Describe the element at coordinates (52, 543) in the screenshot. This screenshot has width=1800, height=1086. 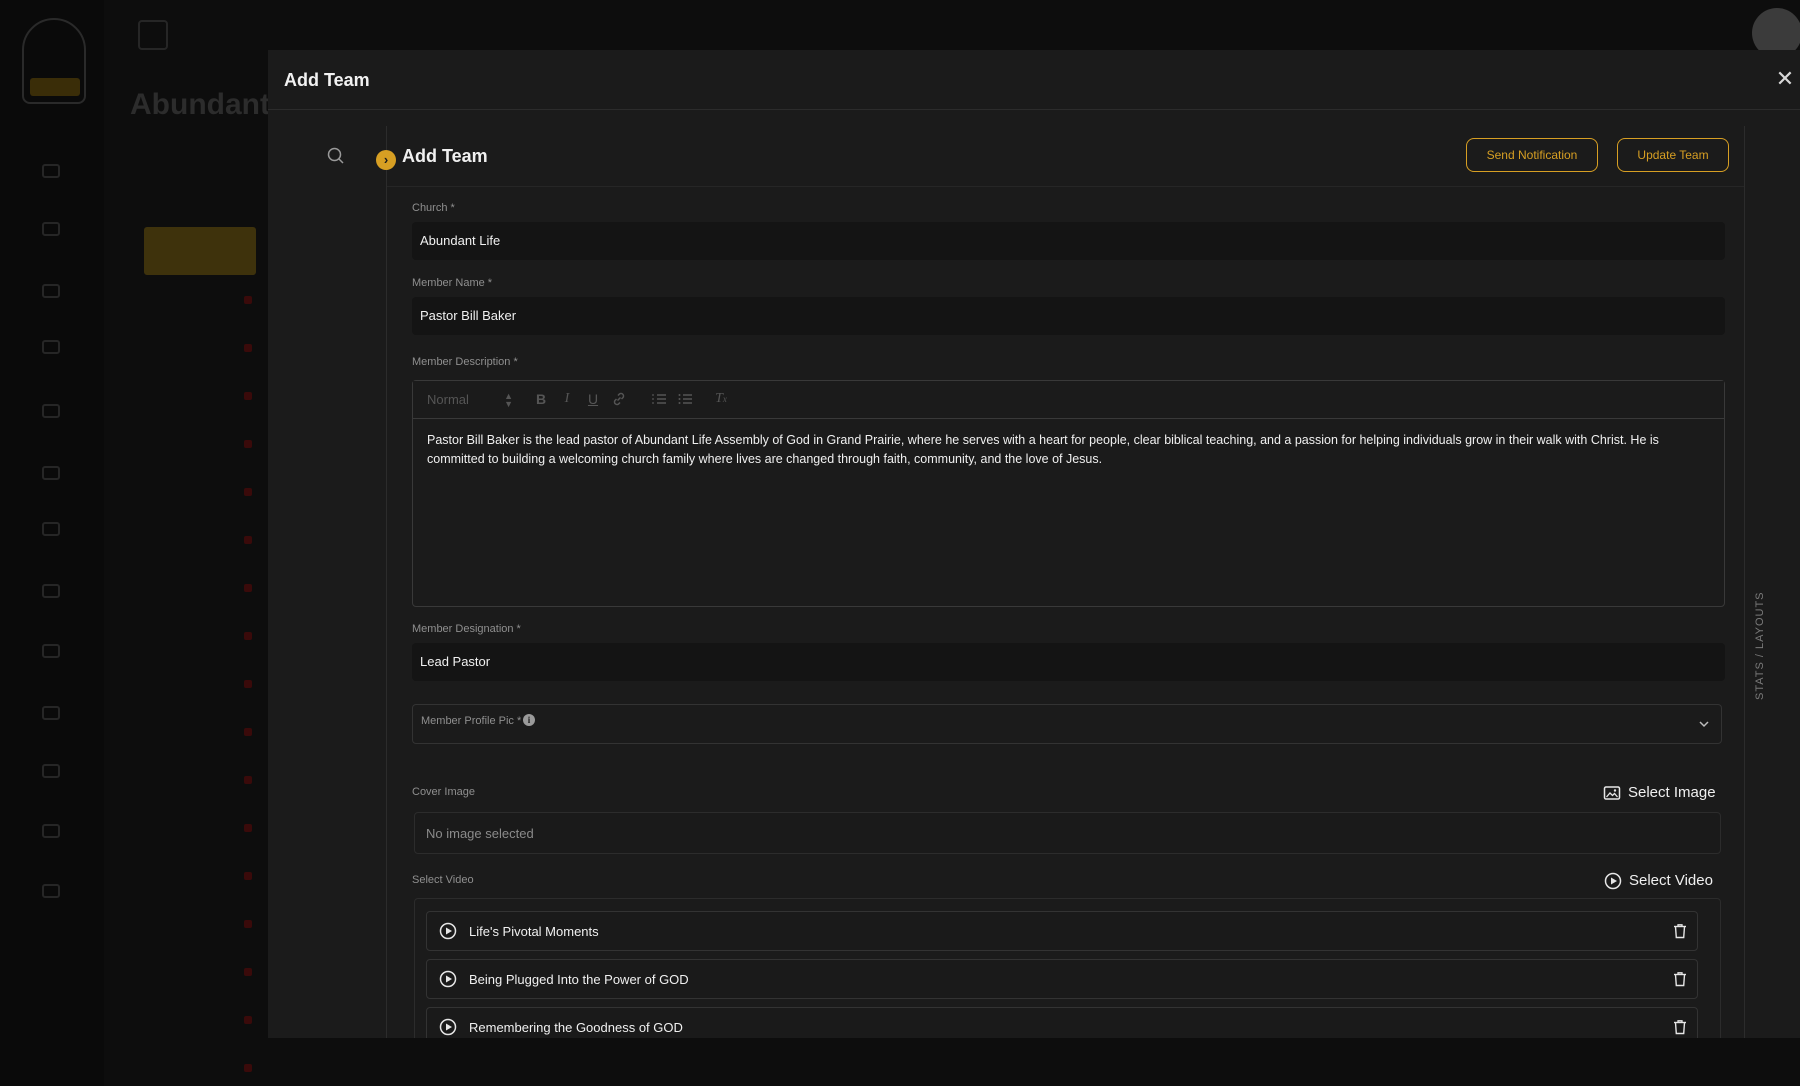
I see `background-sidebar` at that location.